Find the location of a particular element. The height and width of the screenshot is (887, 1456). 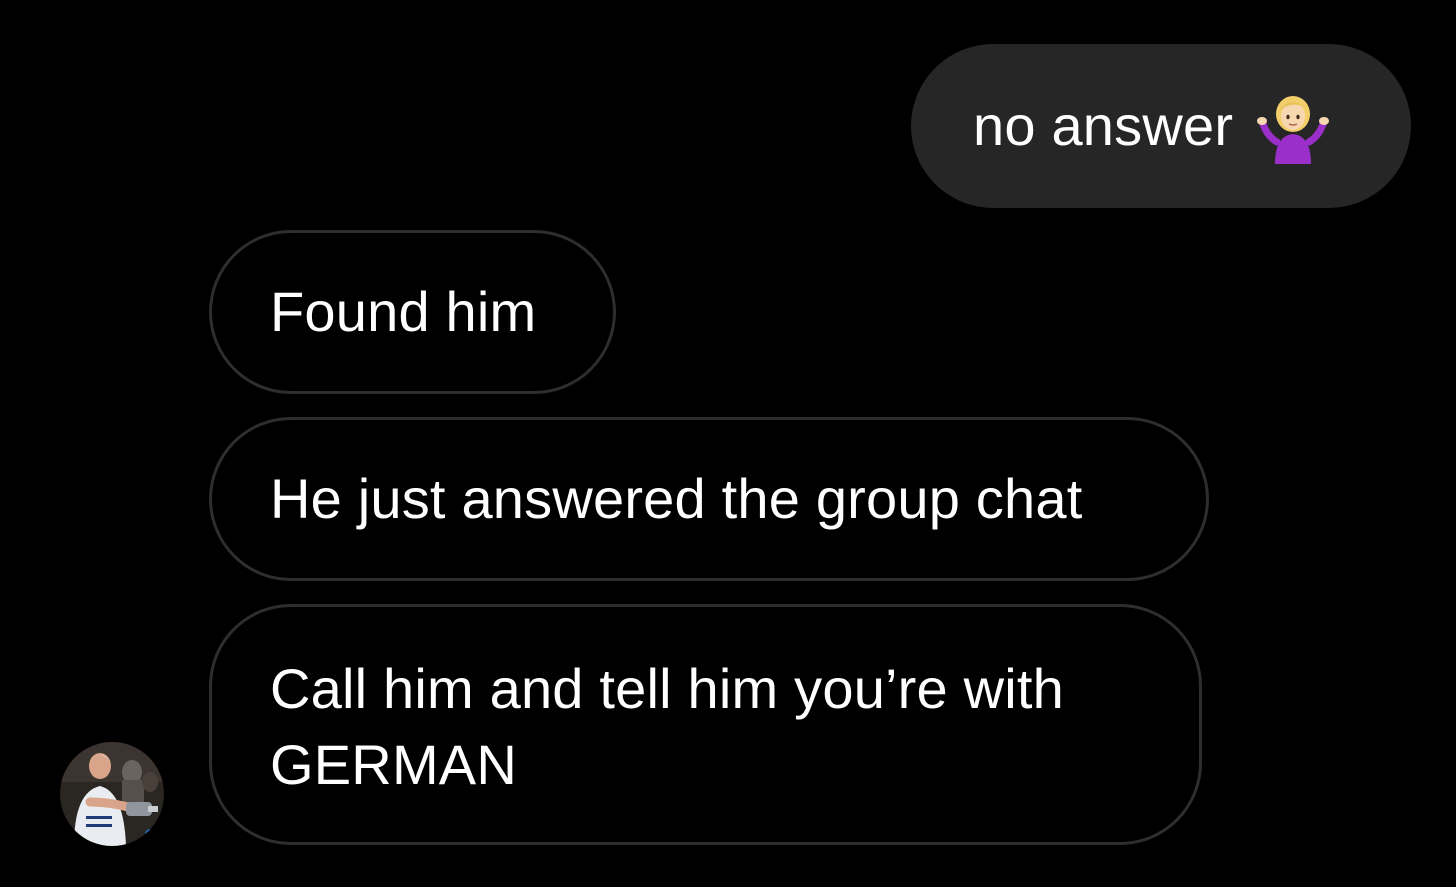

avatar-photo-icon is located at coordinates (112, 794).